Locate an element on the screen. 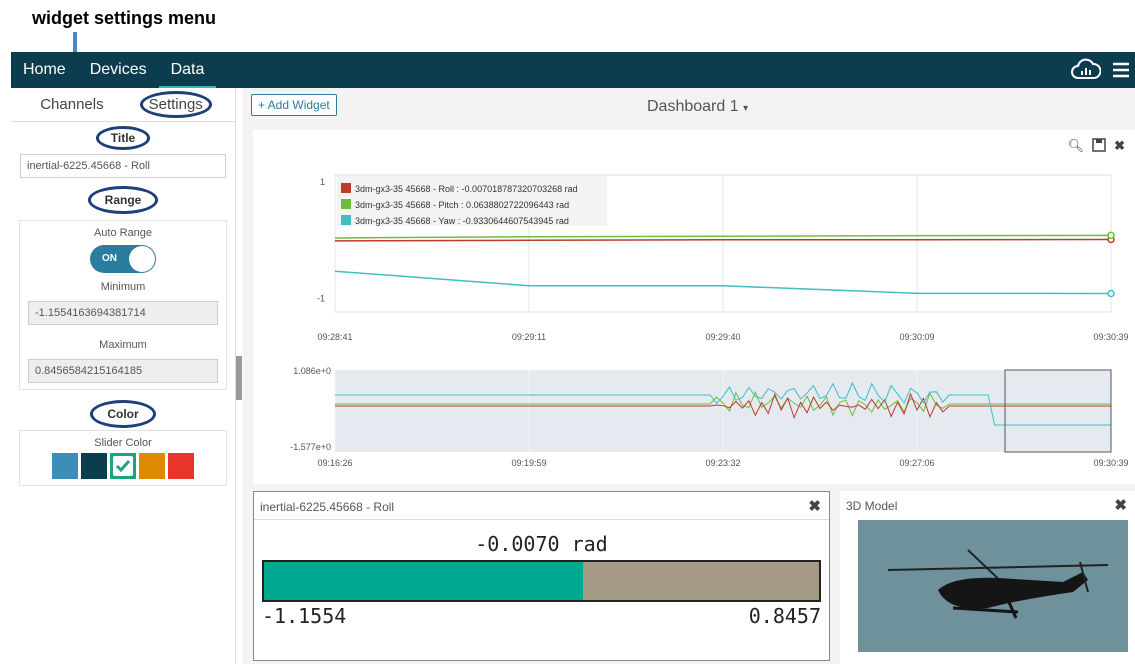 The width and height of the screenshot is (1135, 664). x-tick-label: 09:30:09 is located at coordinates (916, 337).